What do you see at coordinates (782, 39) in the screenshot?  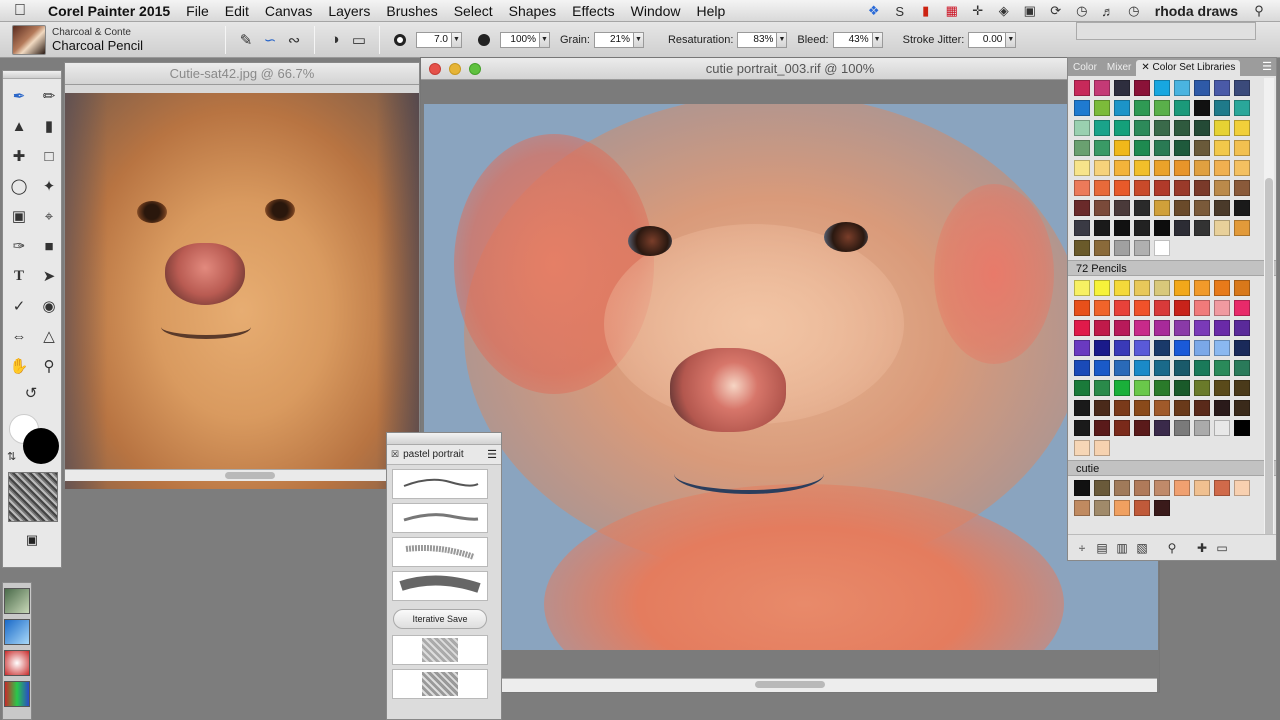 I see `resaturation-dropdown: ▼` at bounding box center [782, 39].